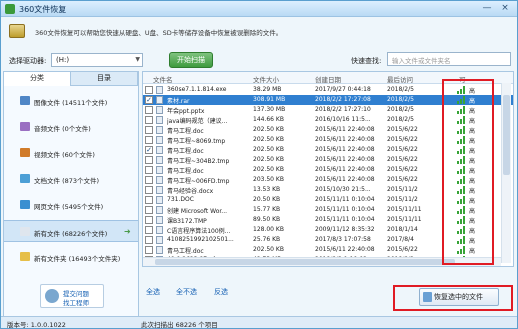 This screenshot has width=518, height=329. I want to click on cell-name: 青马经验谷.docx, so click(190, 191).